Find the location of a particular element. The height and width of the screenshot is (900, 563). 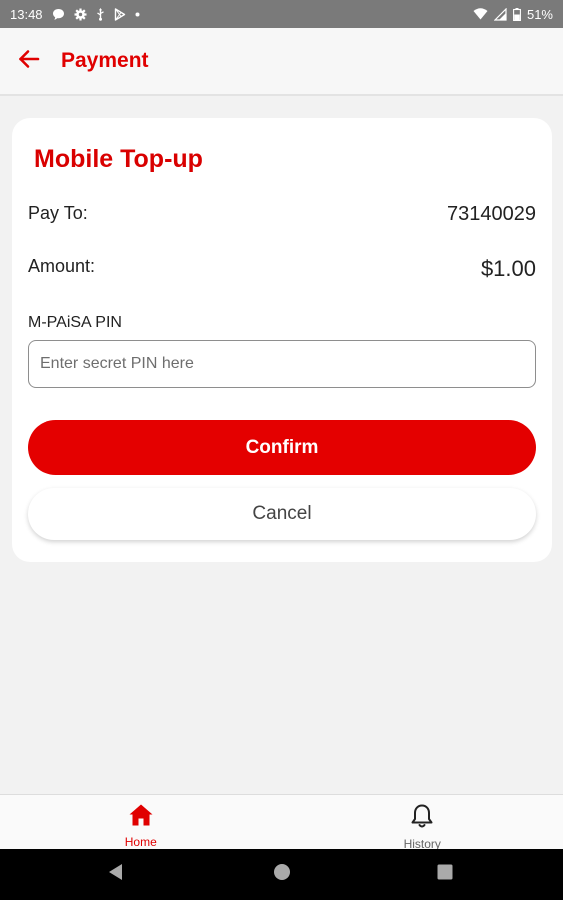

status-time: 13:48 is located at coordinates (26, 14).